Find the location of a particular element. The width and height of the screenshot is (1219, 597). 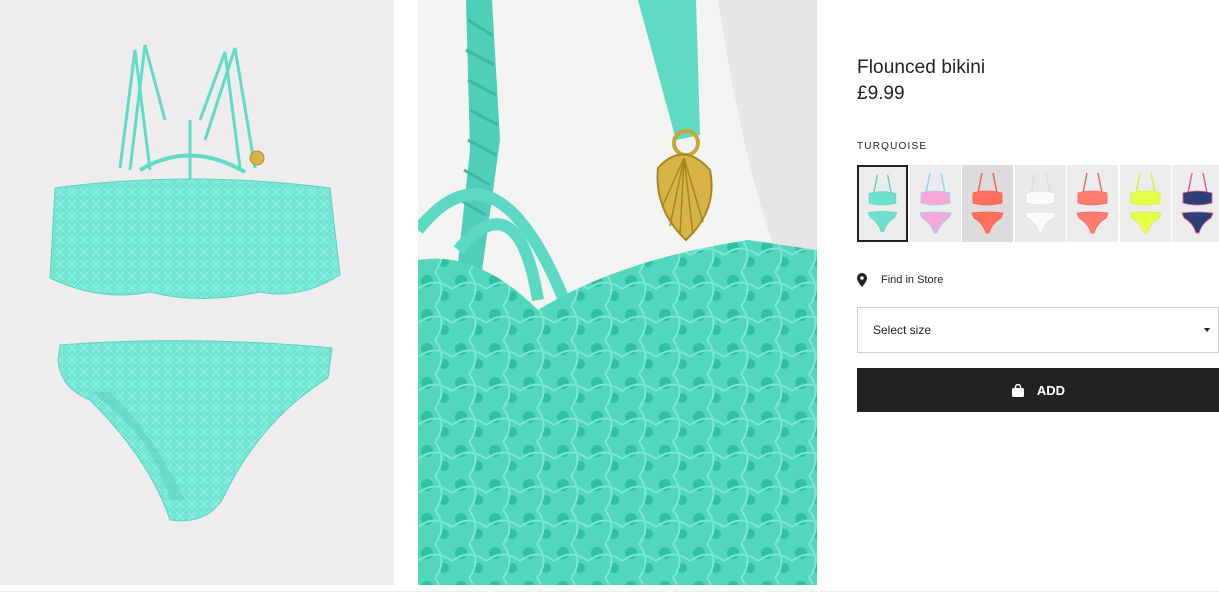

product-price: £9.99 is located at coordinates (881, 93).